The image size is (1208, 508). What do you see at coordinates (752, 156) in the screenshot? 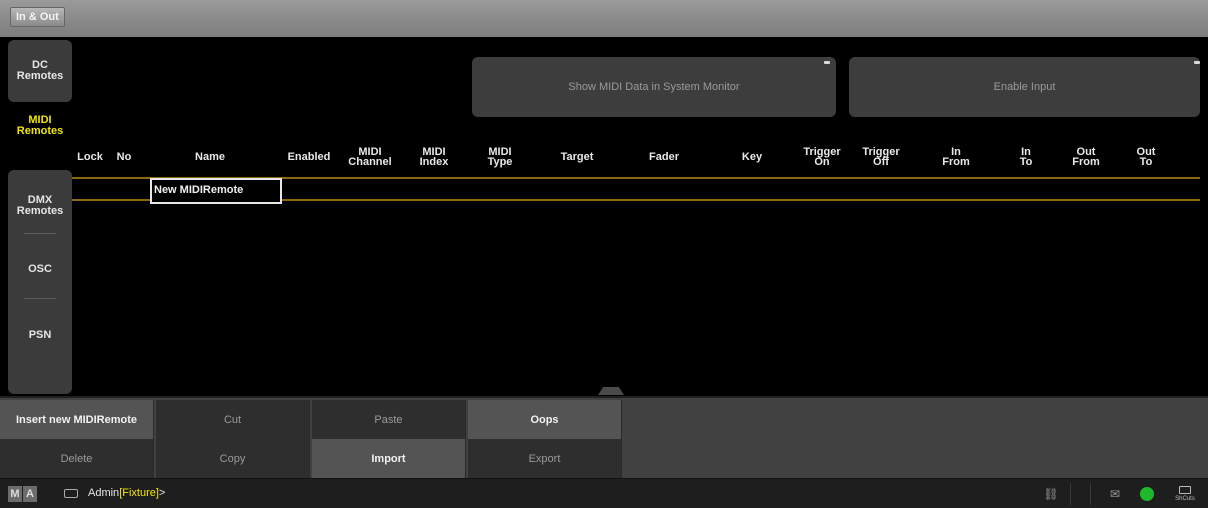
I see `column-header-key: Key` at bounding box center [752, 156].